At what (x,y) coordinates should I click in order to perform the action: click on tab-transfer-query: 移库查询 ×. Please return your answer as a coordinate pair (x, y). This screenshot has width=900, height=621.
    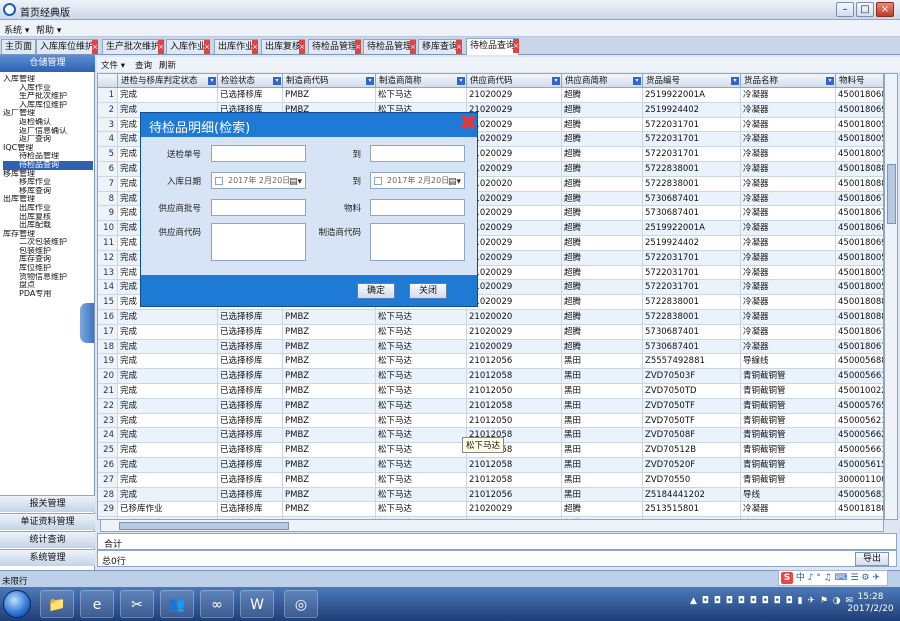
    Looking at the image, I should click on (440, 46).